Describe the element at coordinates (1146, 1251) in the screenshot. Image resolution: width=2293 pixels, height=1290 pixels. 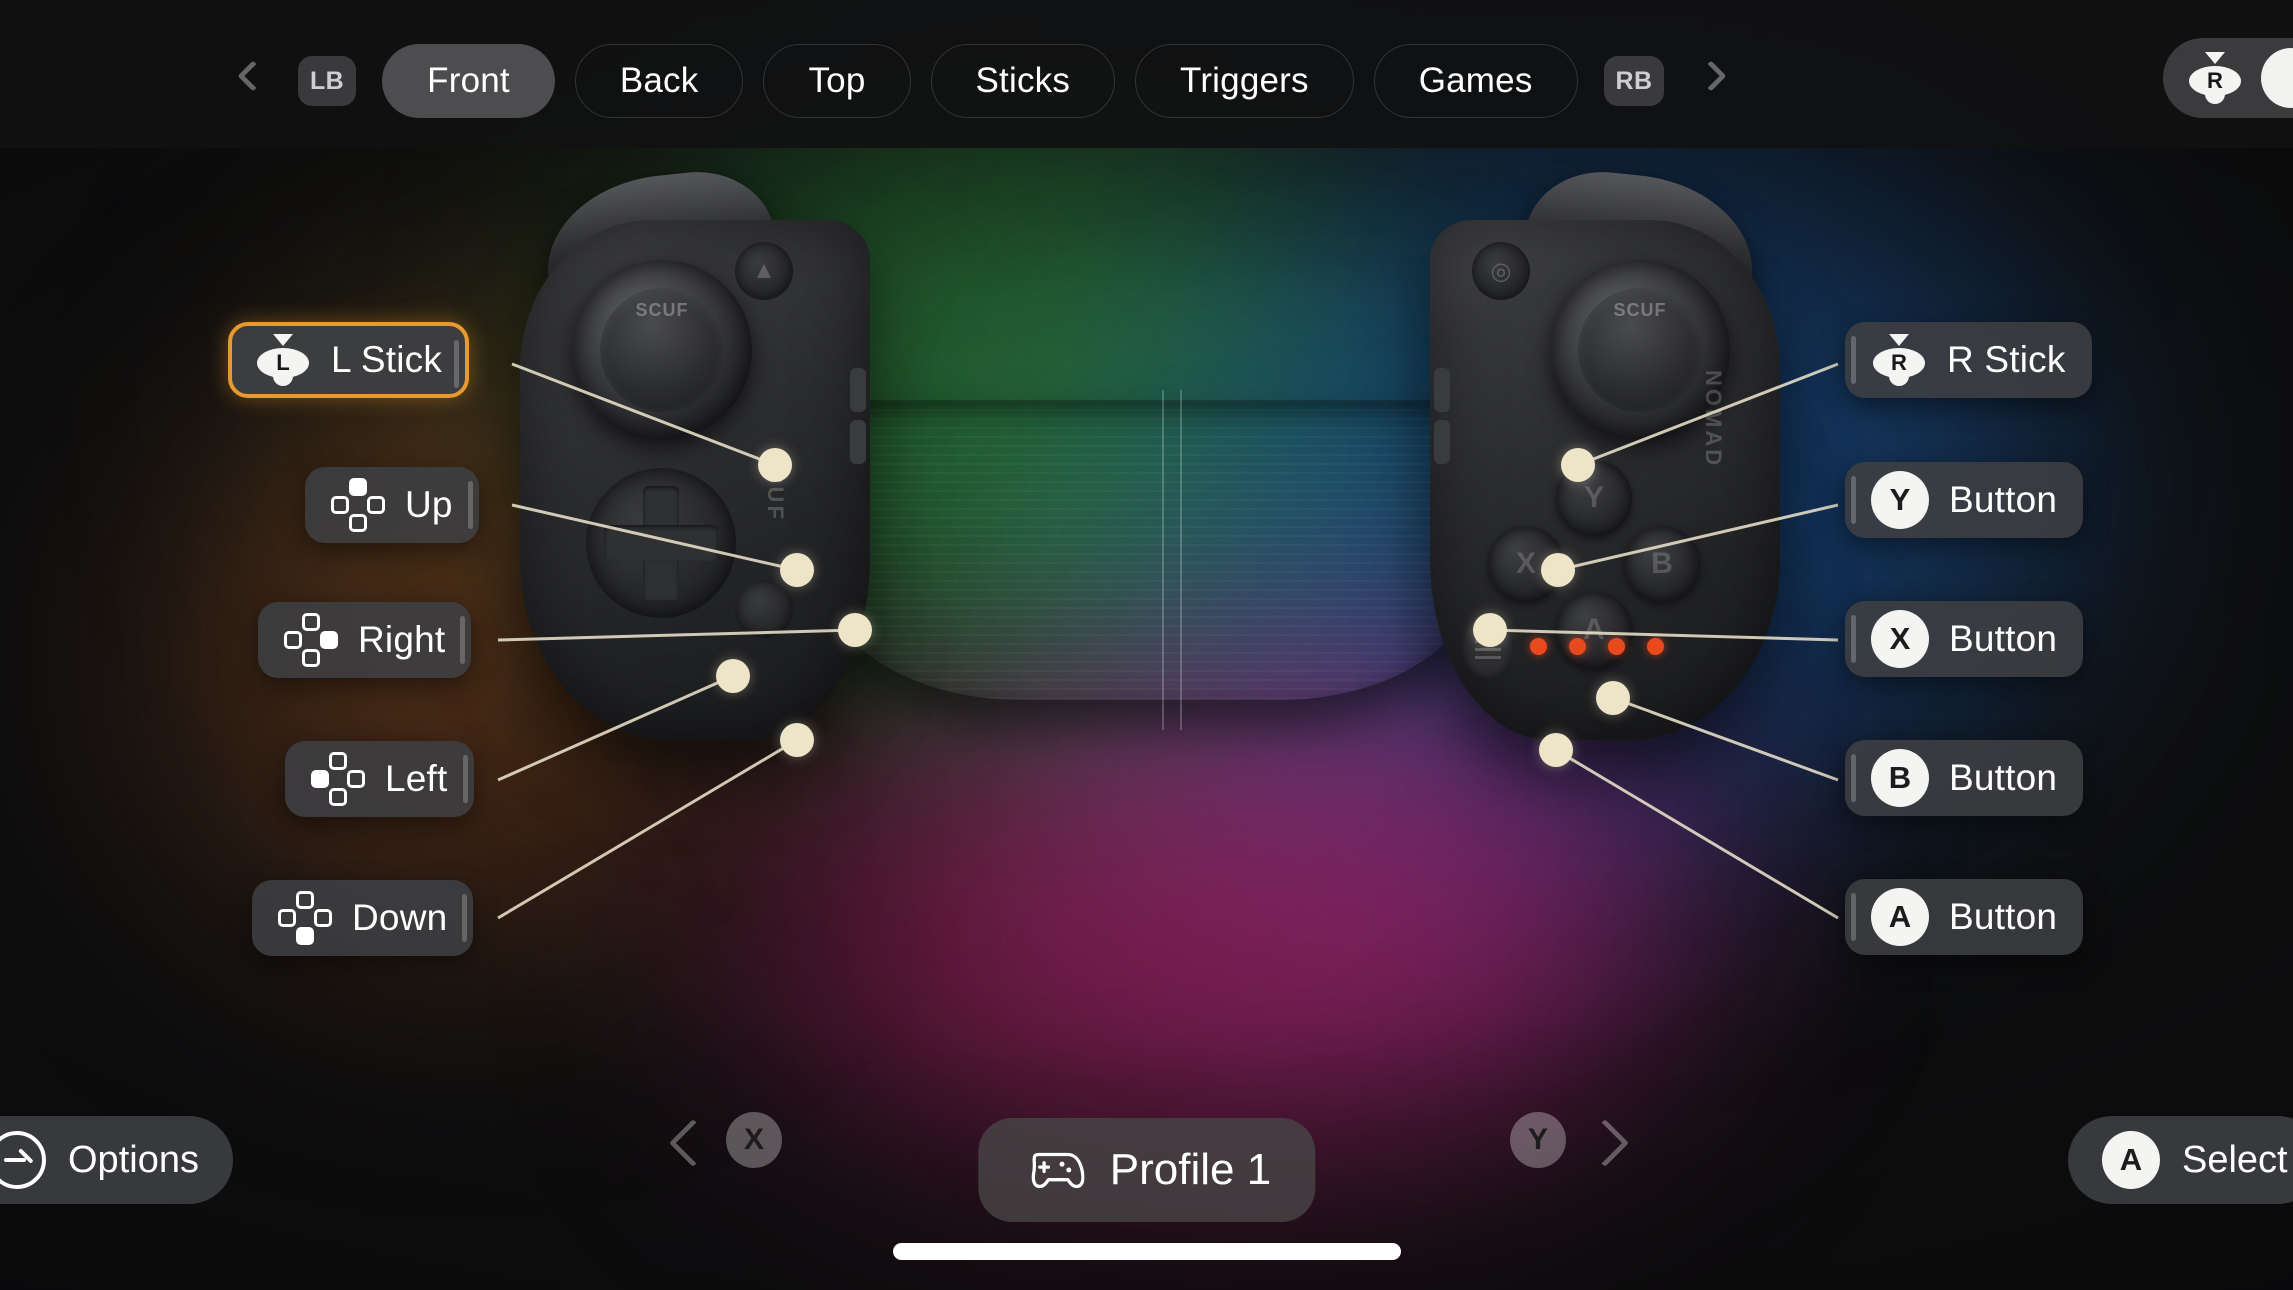
I see `home-indicator` at that location.